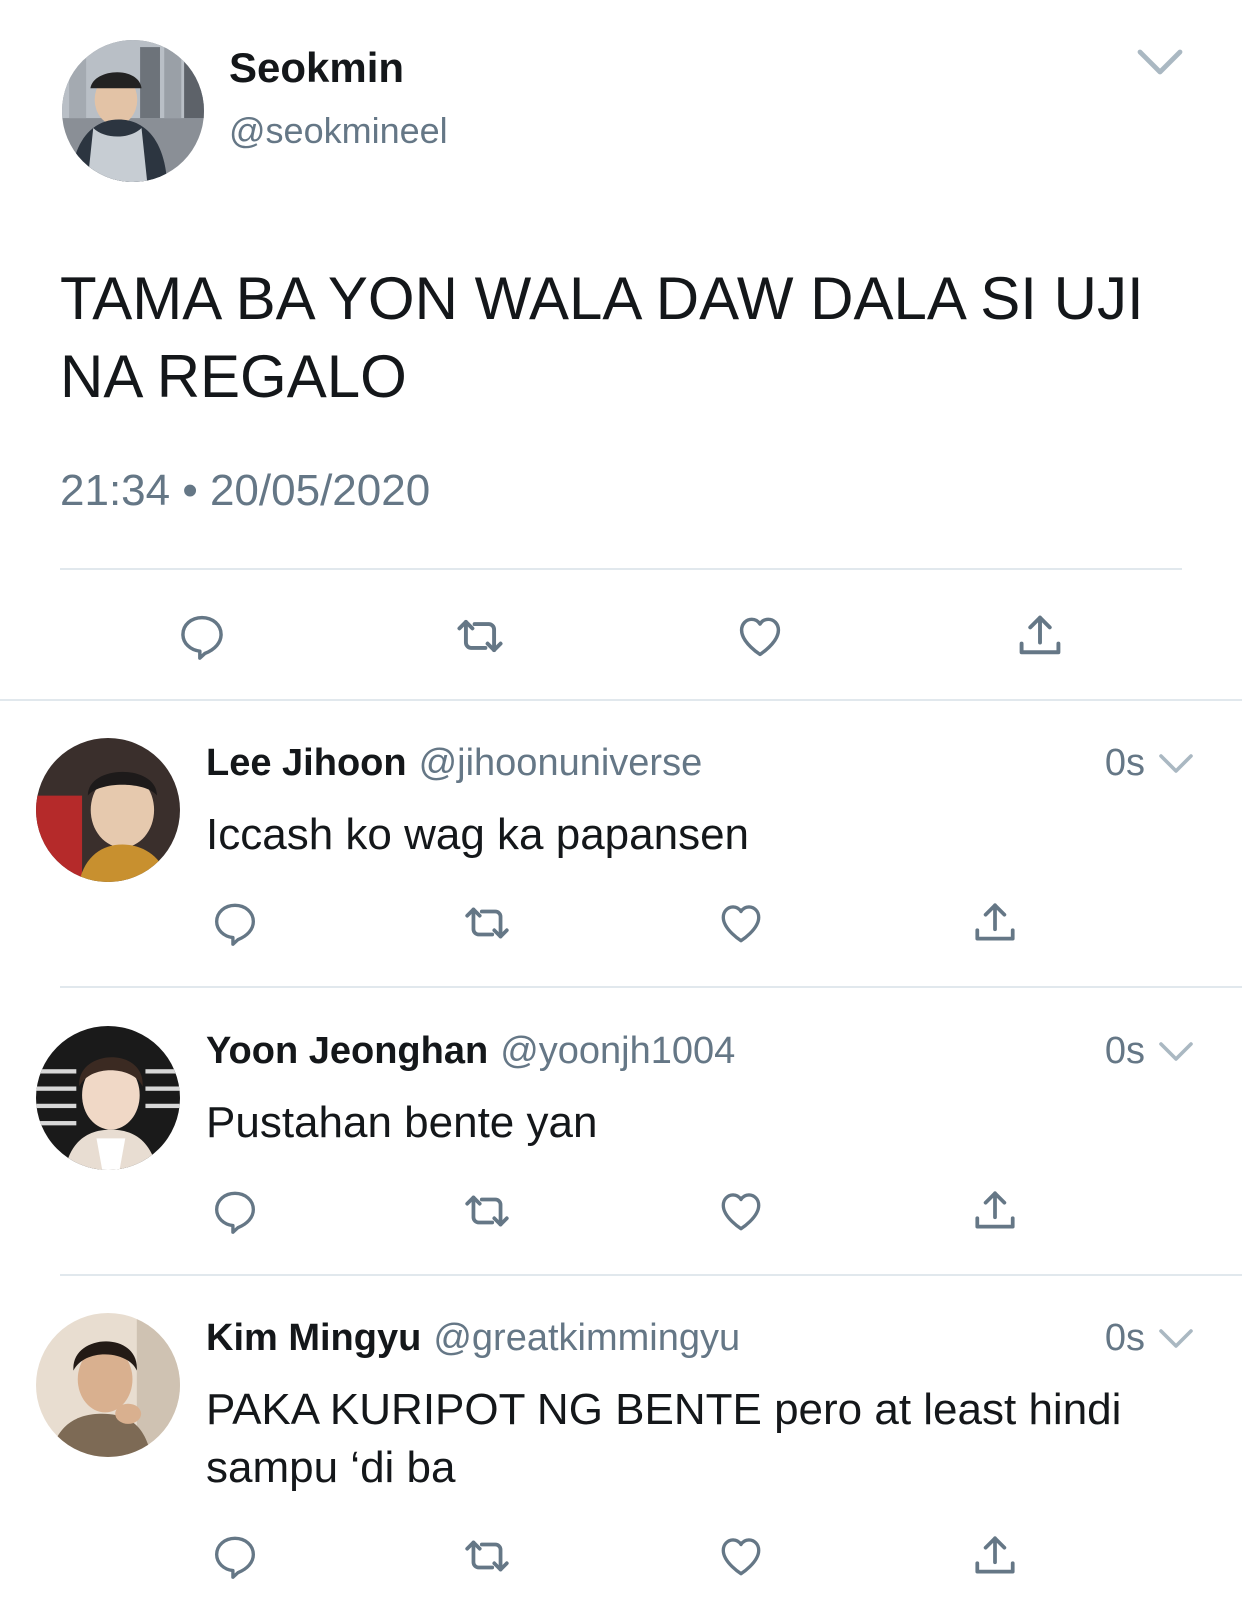 The height and width of the screenshot is (1623, 1242). I want to click on tweet-text-line: Pustahan bente yan, so click(402, 1122).